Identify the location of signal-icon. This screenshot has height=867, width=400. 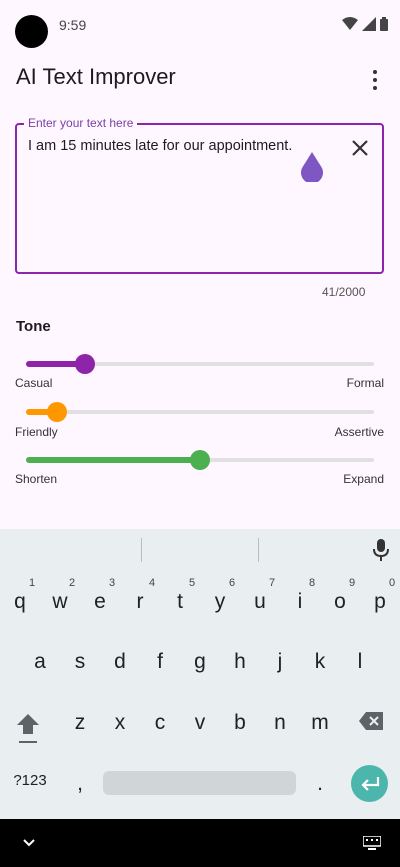
(369, 24).